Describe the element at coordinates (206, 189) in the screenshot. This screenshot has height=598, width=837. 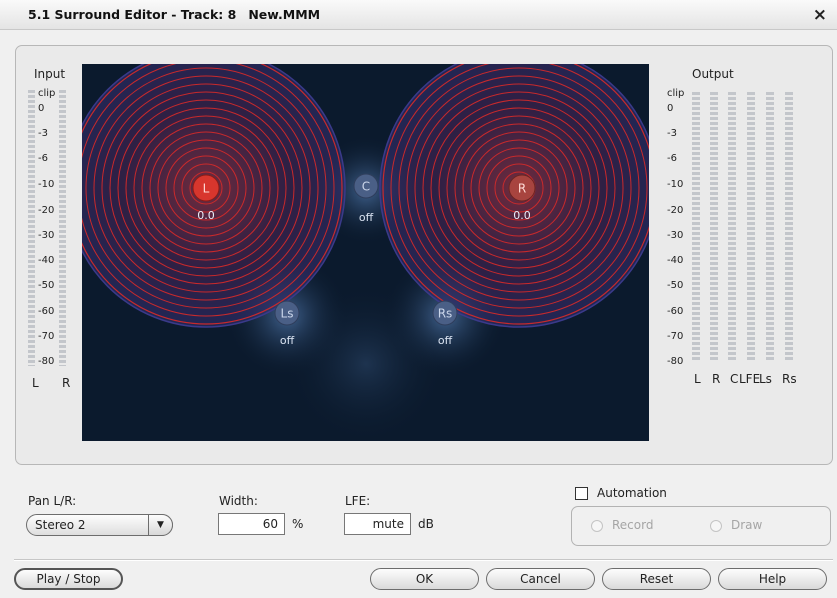
I see `speaker-l-label: L` at that location.